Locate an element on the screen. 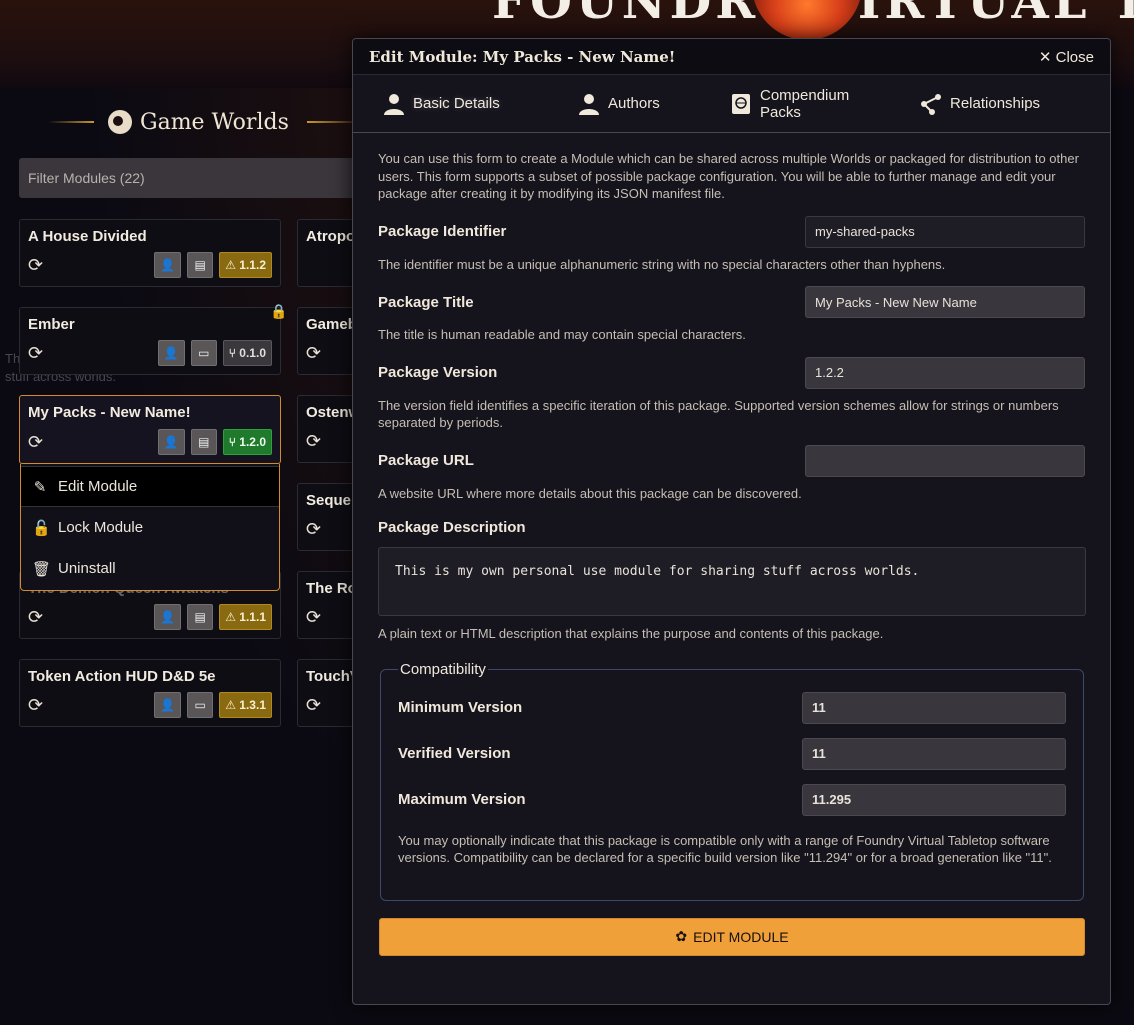 This screenshot has height=1025, width=1134. module-card-token-action-hud: Token Action HUD D&D 5e ⟳ 👤 ▭ ⚠ 1.3.1 is located at coordinates (150, 693).